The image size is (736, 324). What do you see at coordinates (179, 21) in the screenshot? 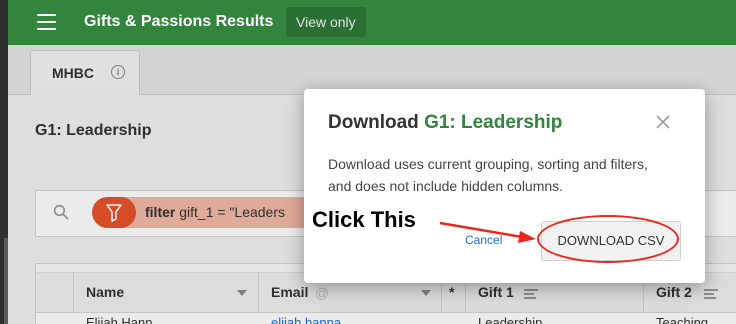
I see `app-title: Gifts & Passions Results` at bounding box center [179, 21].